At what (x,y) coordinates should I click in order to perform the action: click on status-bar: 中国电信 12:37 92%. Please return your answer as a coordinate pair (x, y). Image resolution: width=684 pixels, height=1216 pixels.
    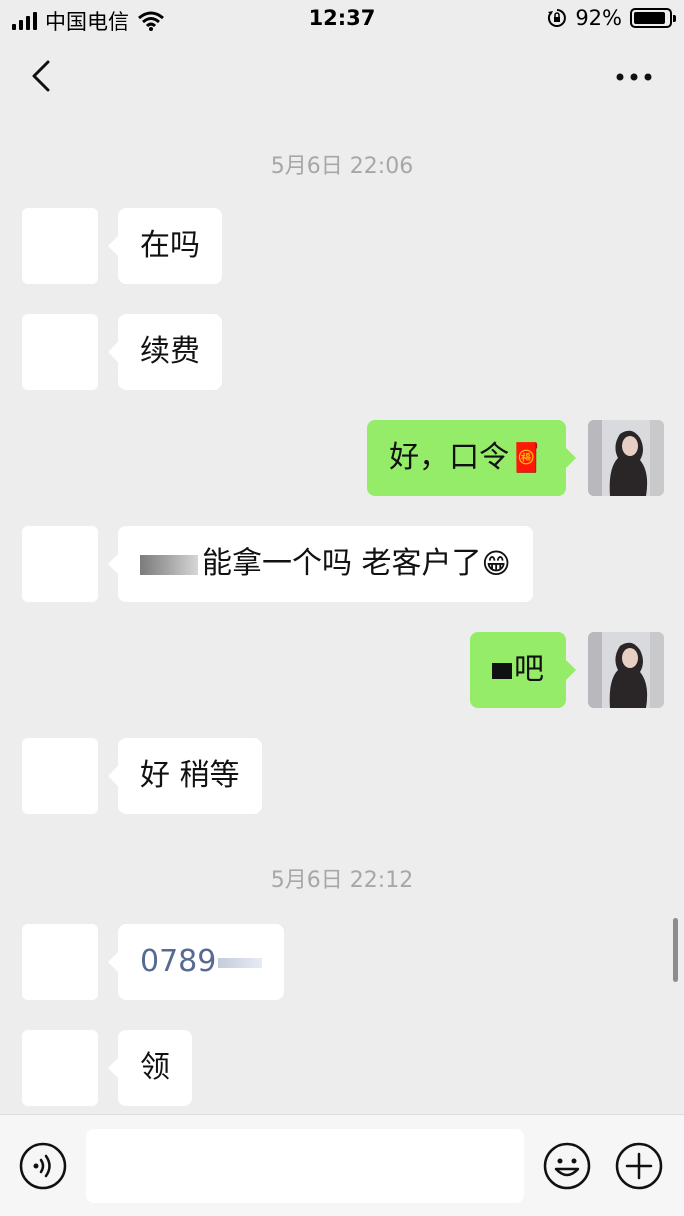
    Looking at the image, I should click on (342, 19).